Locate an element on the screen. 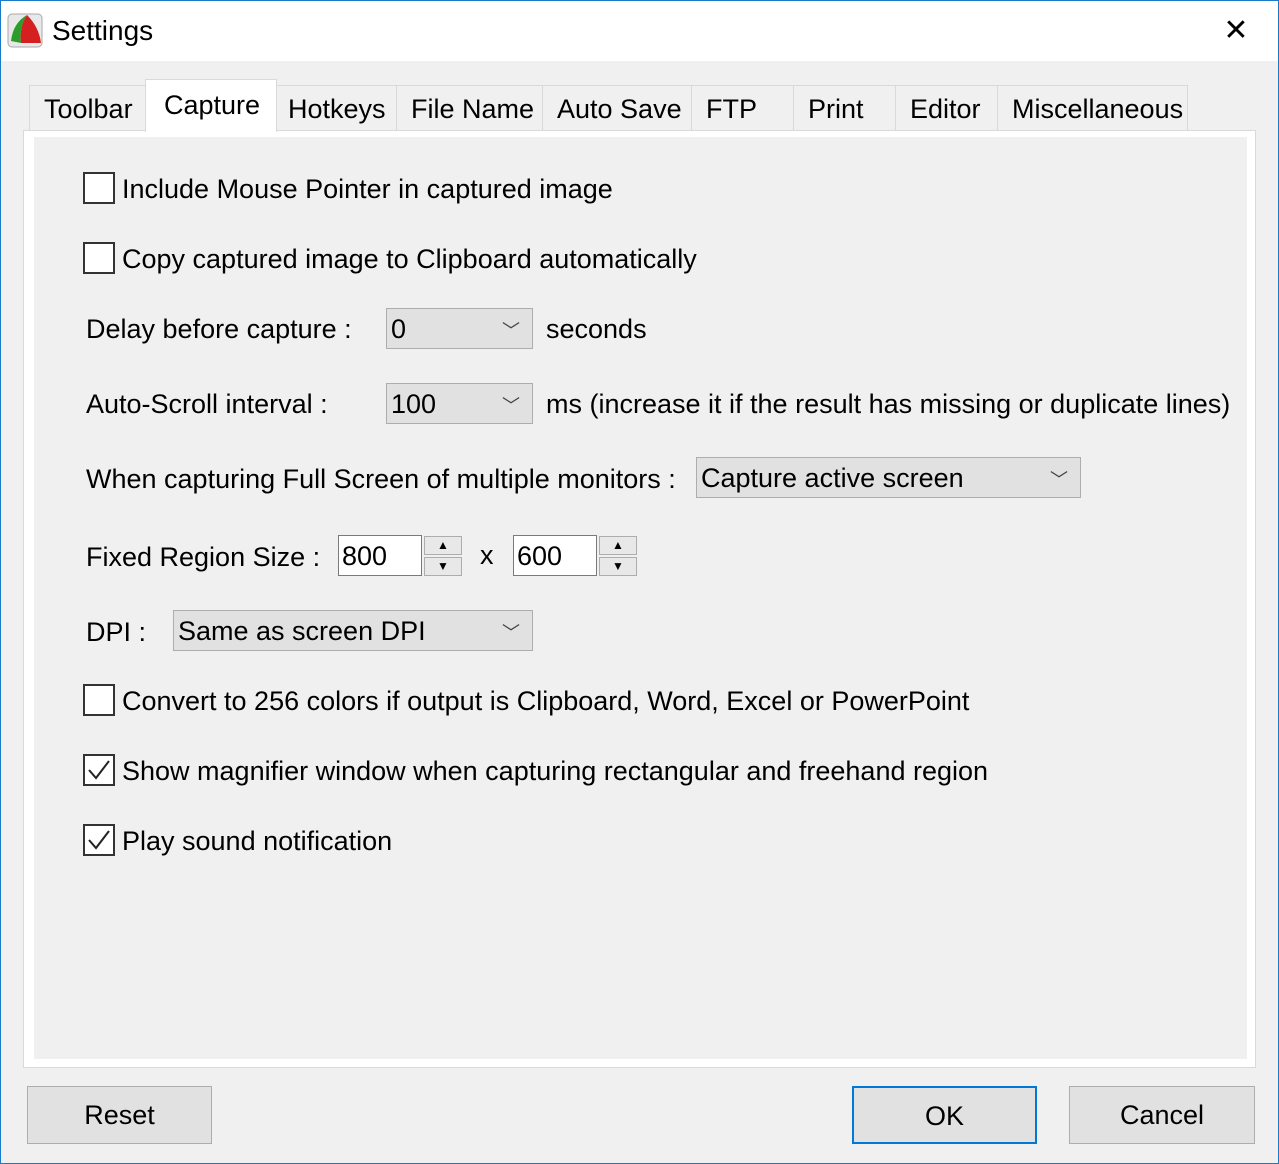 Image resolution: width=1279 pixels, height=1164 pixels. tab-toolbar: Toolbar is located at coordinates (87, 108).